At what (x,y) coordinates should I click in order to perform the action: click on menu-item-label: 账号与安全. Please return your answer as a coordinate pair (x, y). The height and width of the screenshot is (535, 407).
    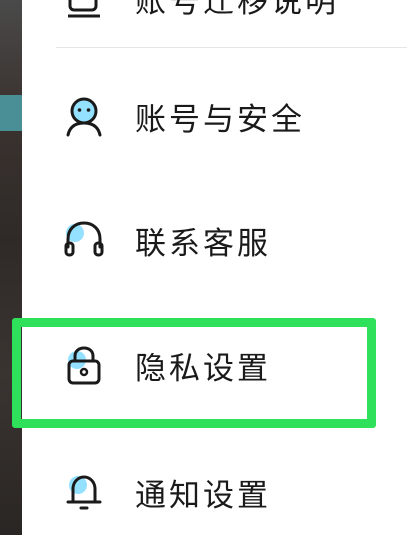
    Looking at the image, I should click on (220, 119).